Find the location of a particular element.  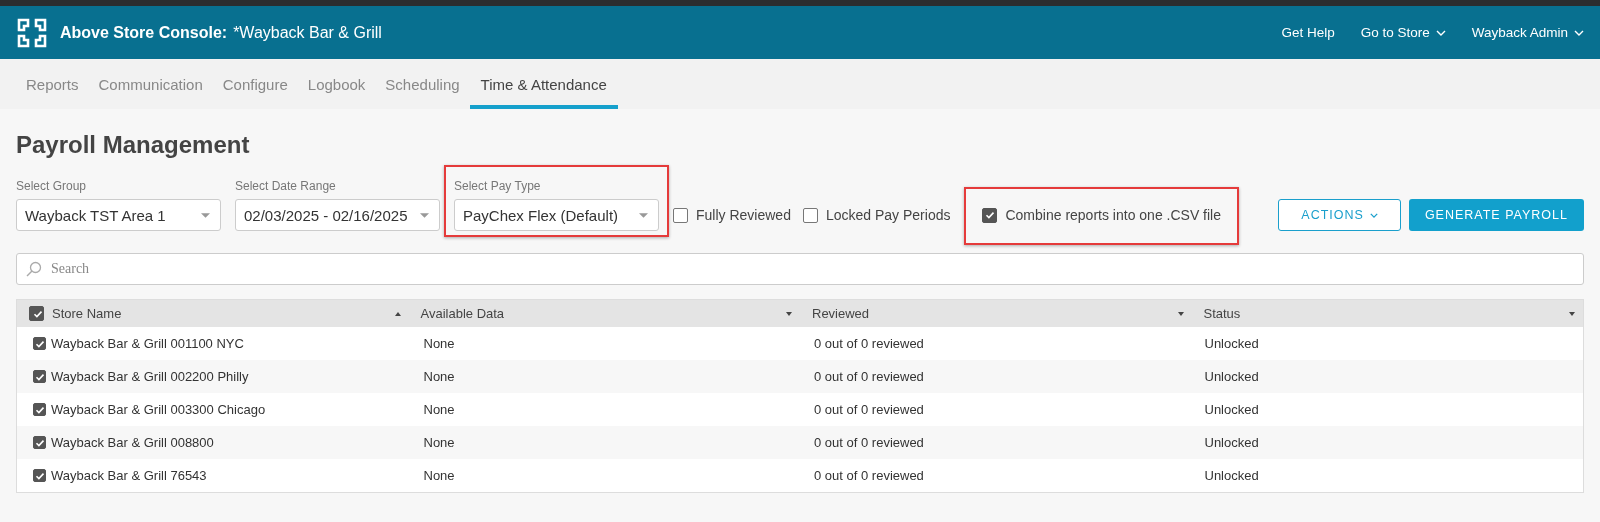

table-cell: Wayback Bar & Grill 76543 is located at coordinates (129, 475).